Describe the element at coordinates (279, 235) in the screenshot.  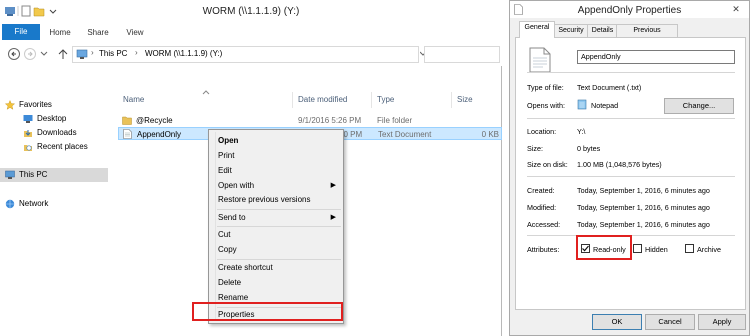
I see `menu-item-cut: Cut` at that location.